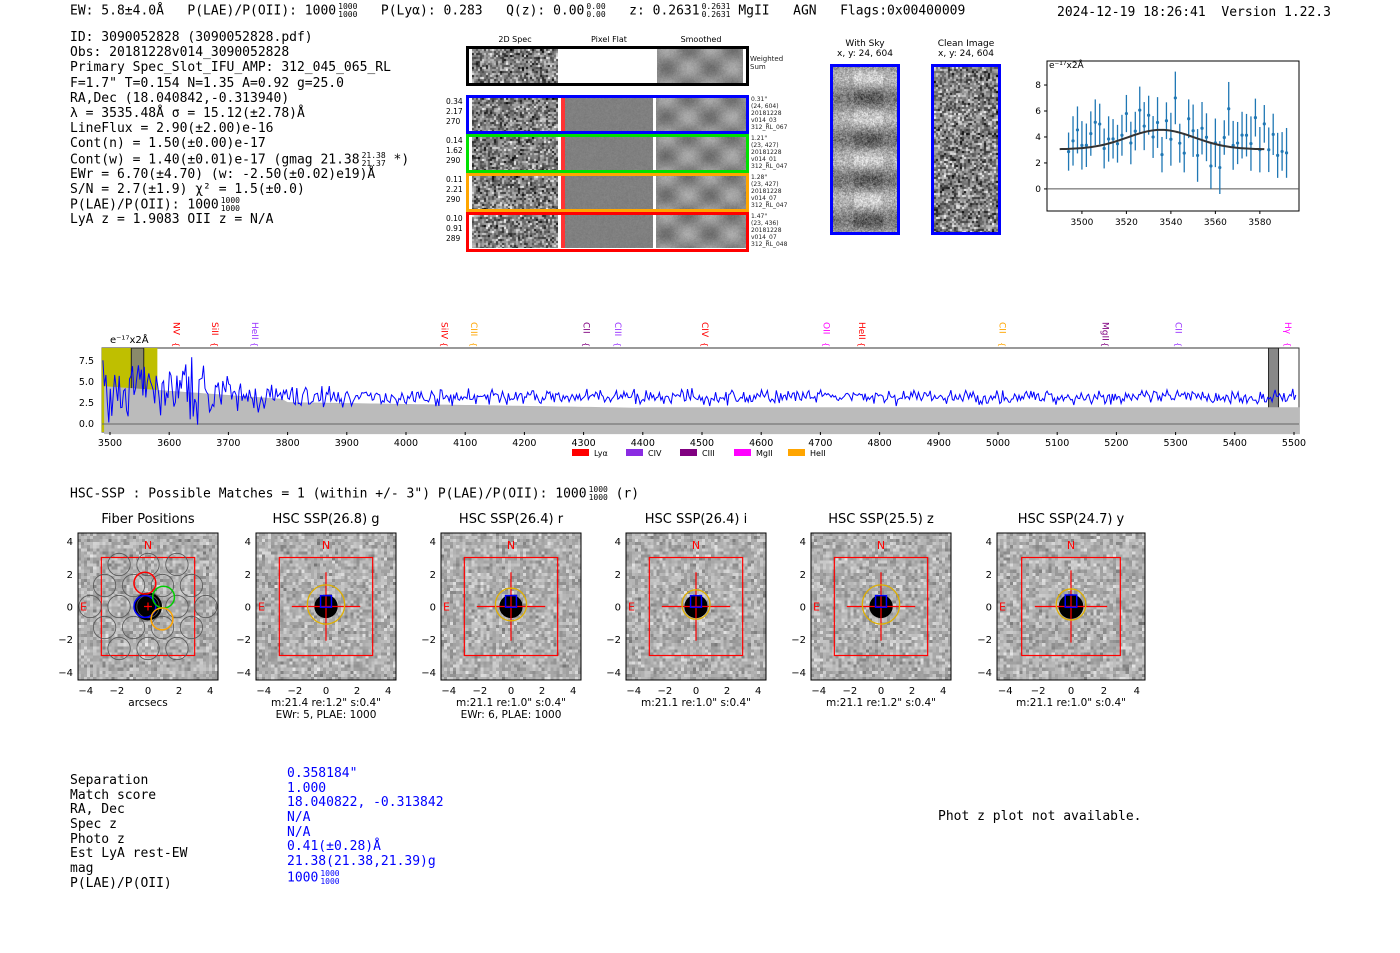 This screenshot has width=1400, height=953. I want to click on info-obs: Obs: 20181228v014_3090052828, so click(180, 53).